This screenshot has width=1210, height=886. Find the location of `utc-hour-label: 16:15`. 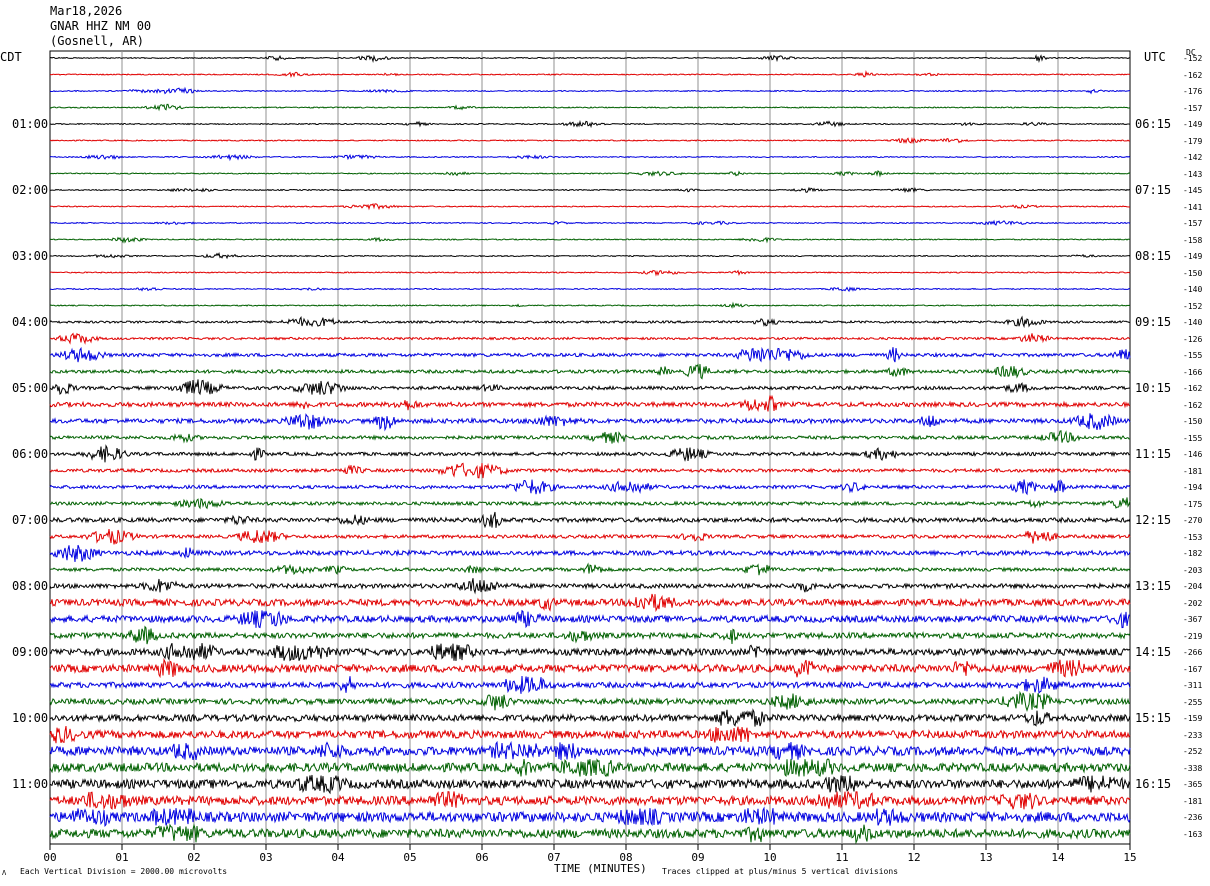

utc-hour-label: 16:15 is located at coordinates (1153, 784).